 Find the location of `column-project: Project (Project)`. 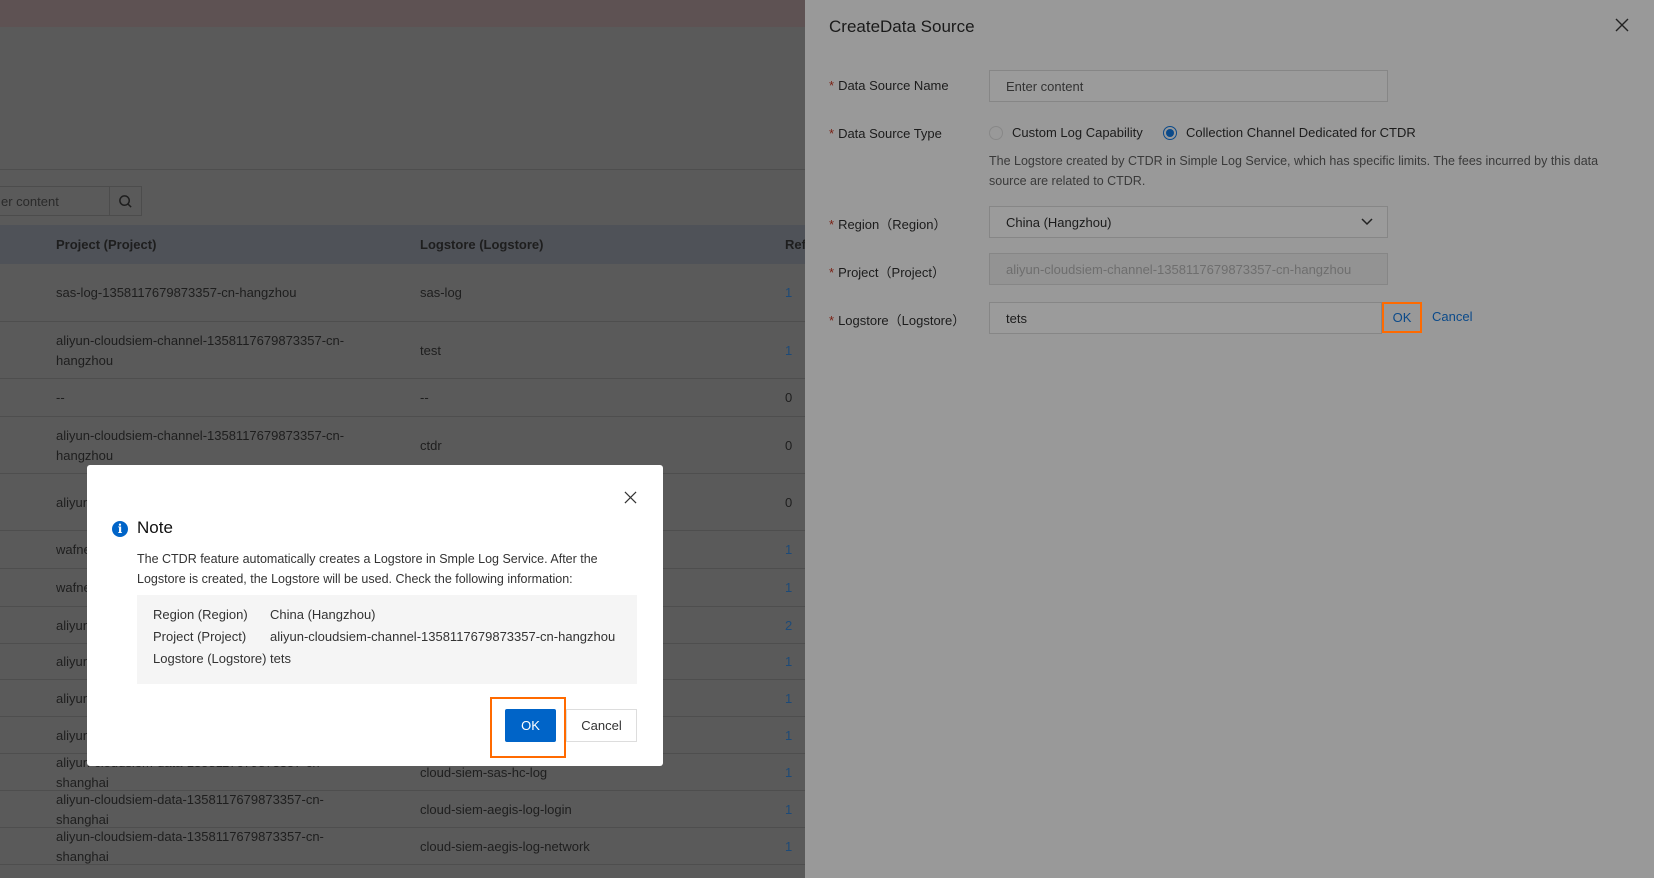

column-project: Project (Project) is located at coordinates (106, 244).